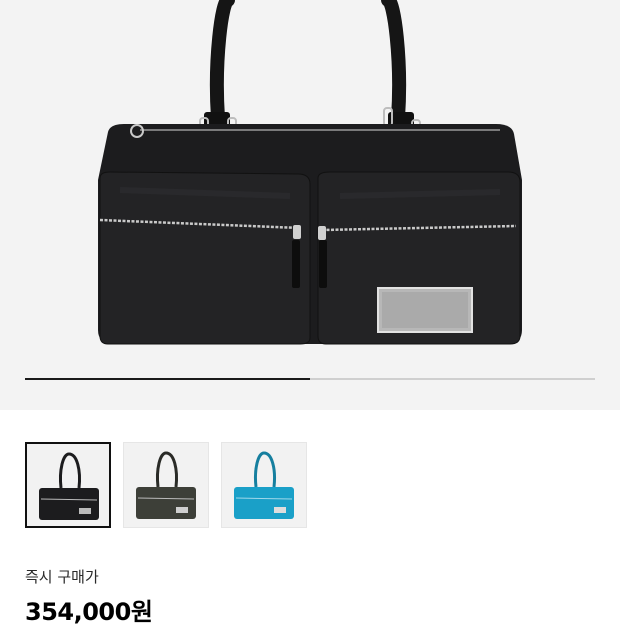 Image resolution: width=620 pixels, height=627 pixels. I want to click on thumbnail-olive-gray, so click(166, 485).